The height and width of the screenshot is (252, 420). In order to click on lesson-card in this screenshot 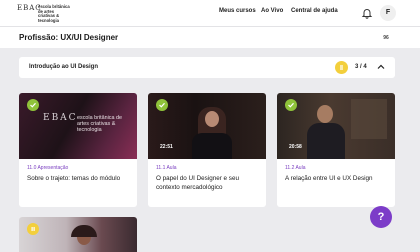, I will do `click(78, 234)`.